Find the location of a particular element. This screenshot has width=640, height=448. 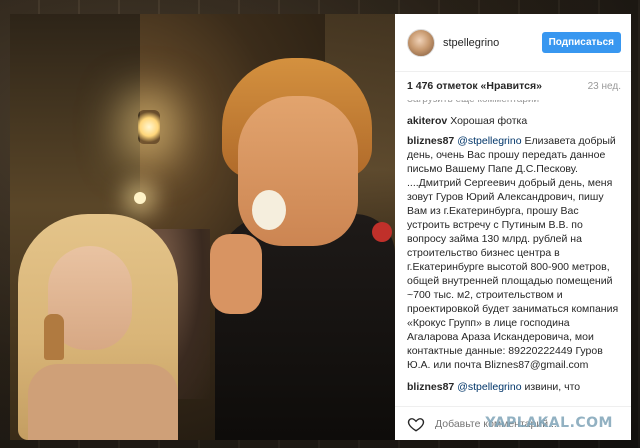

likes-count: 1 476 отметок «Нравится» is located at coordinates (474, 86).